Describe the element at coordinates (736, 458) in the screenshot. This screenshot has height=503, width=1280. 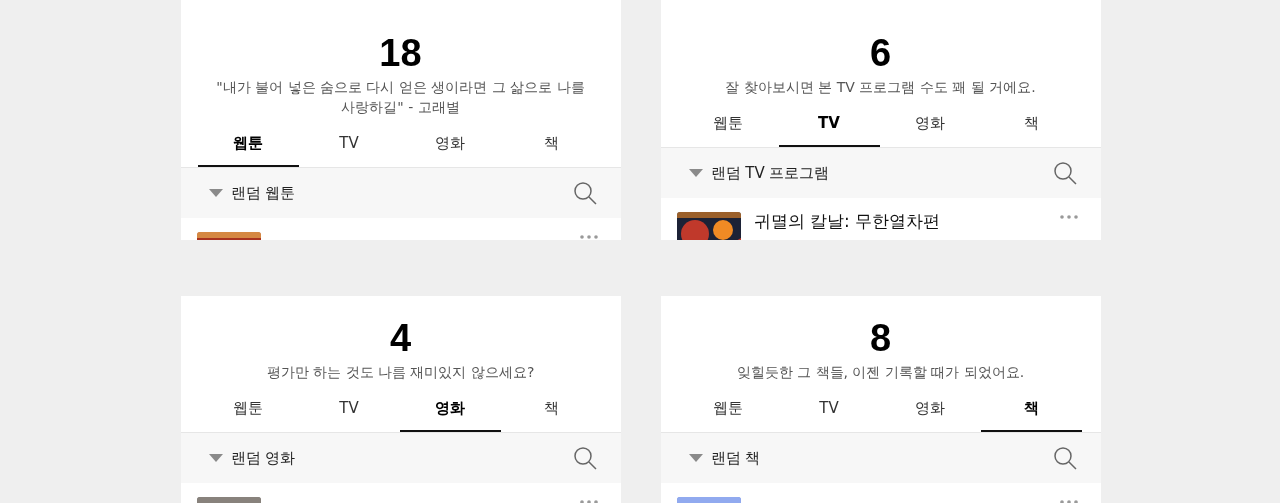
I see `section-title: 랜덤 책` at that location.